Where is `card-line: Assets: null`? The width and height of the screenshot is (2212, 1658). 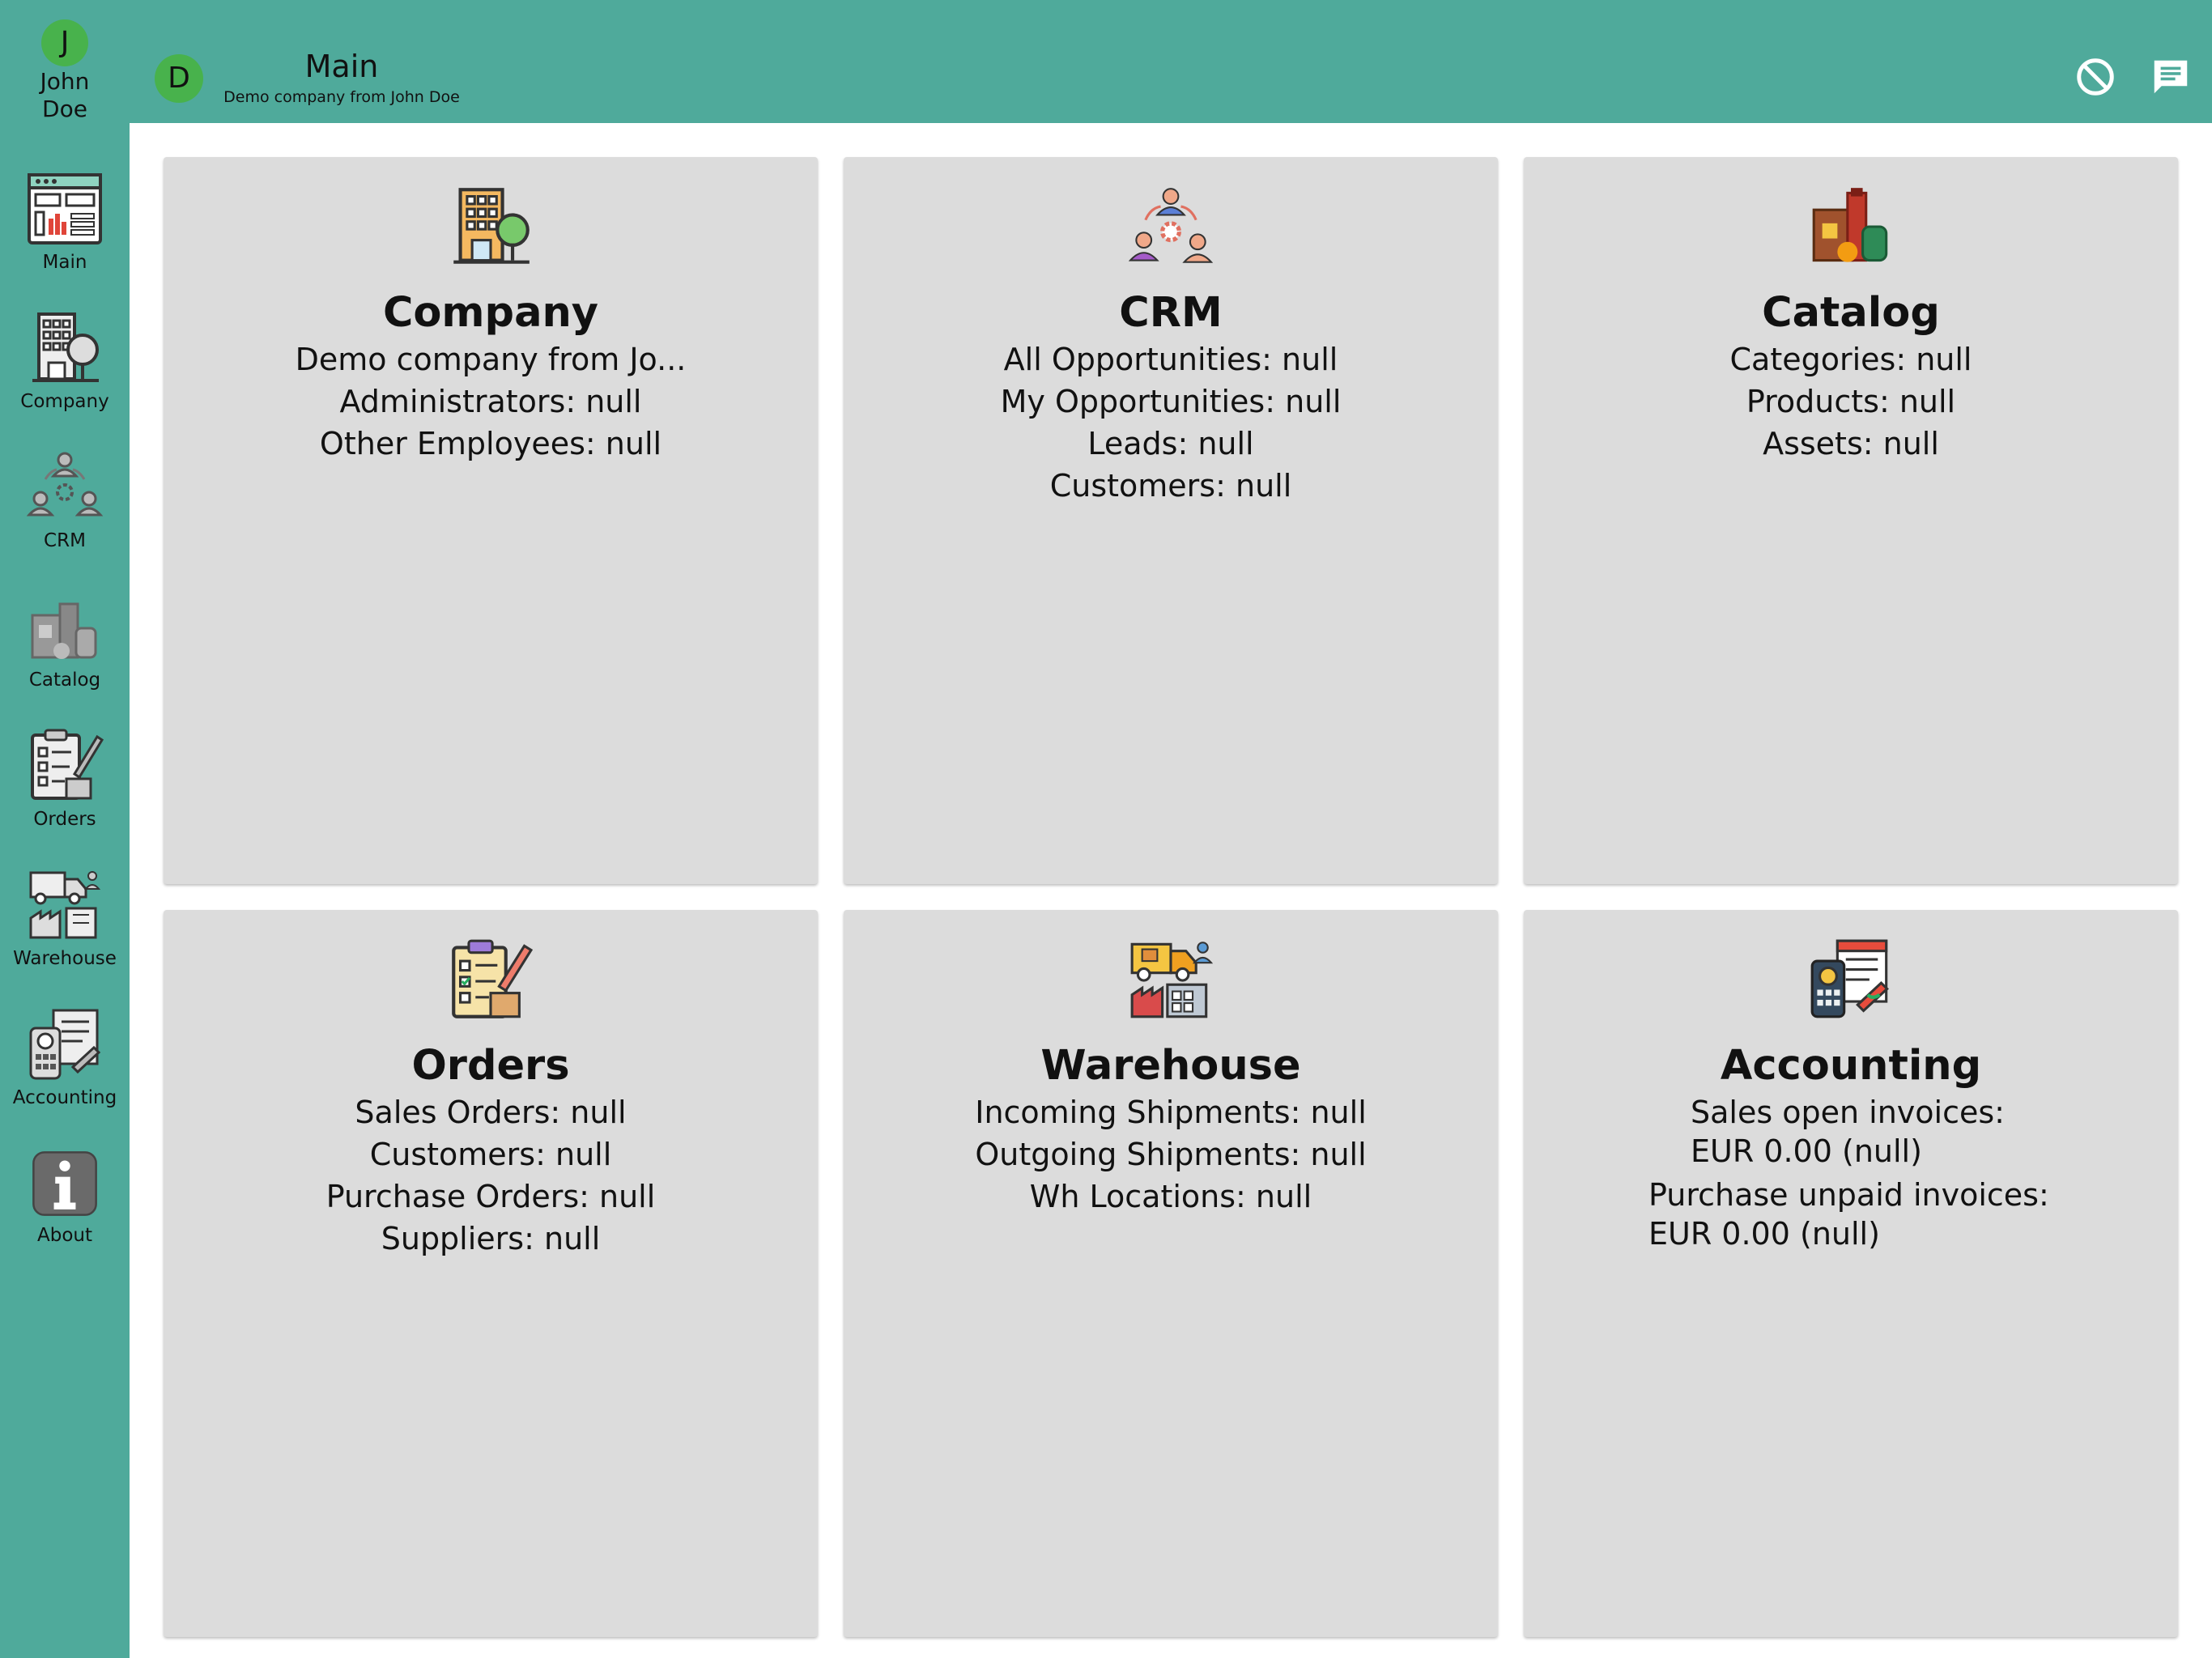
card-line: Assets: null is located at coordinates (1851, 443).